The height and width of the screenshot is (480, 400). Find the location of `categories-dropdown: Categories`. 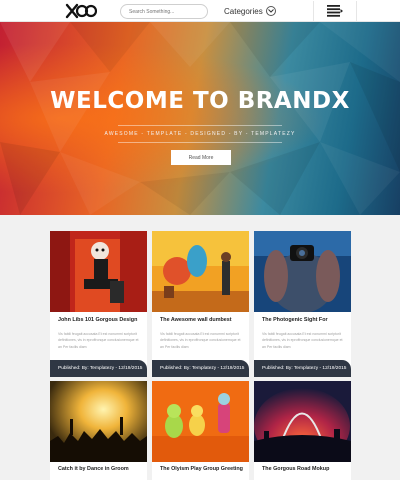

categories-dropdown: Categories is located at coordinates (250, 11).